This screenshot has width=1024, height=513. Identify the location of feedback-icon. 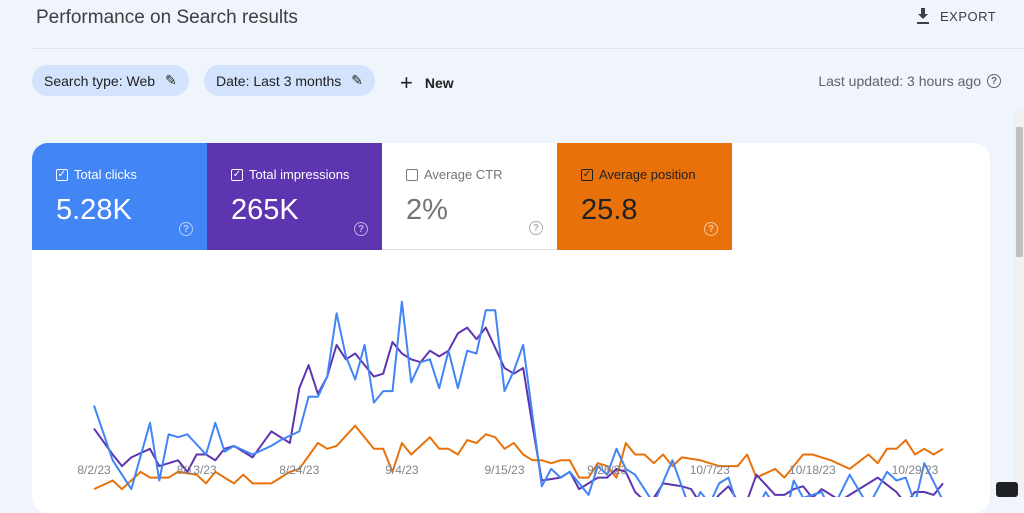
(1007, 489).